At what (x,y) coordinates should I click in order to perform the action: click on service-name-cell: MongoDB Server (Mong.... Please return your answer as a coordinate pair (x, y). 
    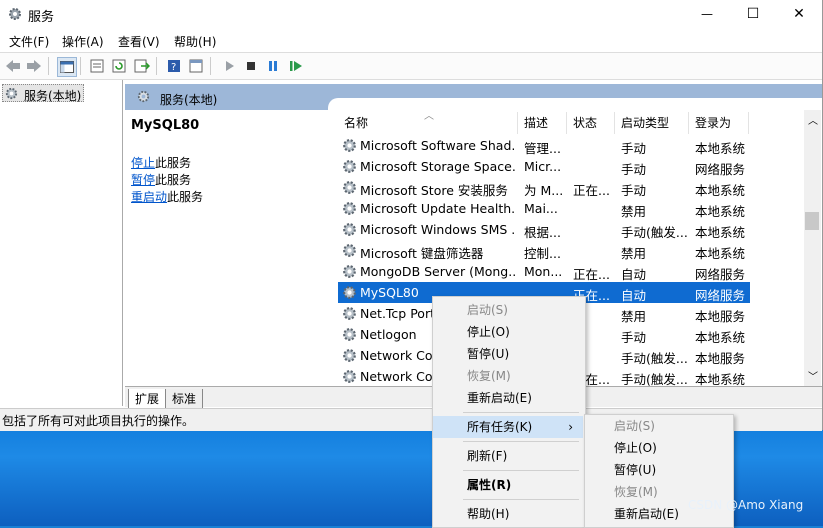
    Looking at the image, I should click on (438, 271).